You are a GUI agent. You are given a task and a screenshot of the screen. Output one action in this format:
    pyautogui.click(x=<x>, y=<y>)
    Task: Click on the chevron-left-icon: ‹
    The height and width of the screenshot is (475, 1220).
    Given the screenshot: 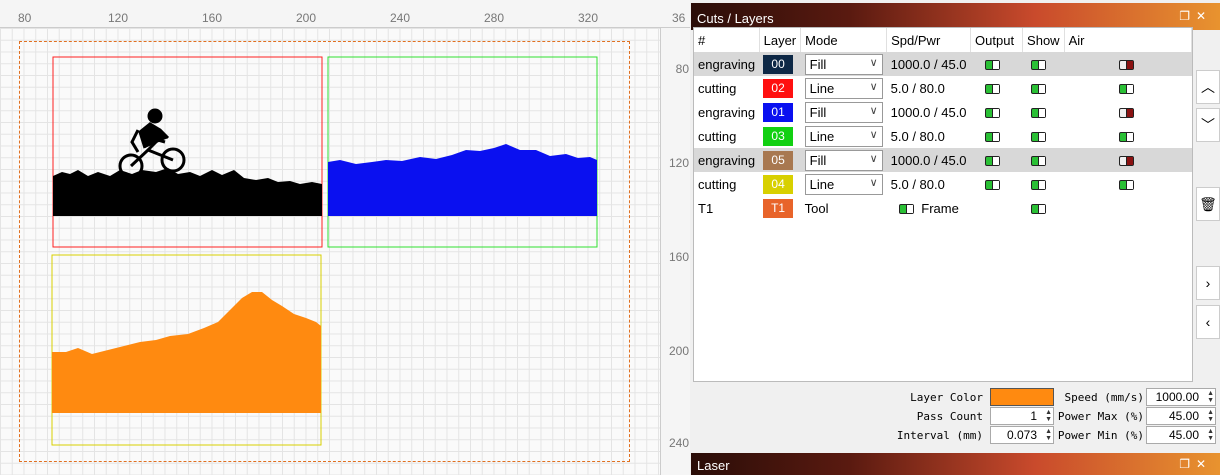 What is the action you would take?
    pyautogui.click(x=1208, y=322)
    